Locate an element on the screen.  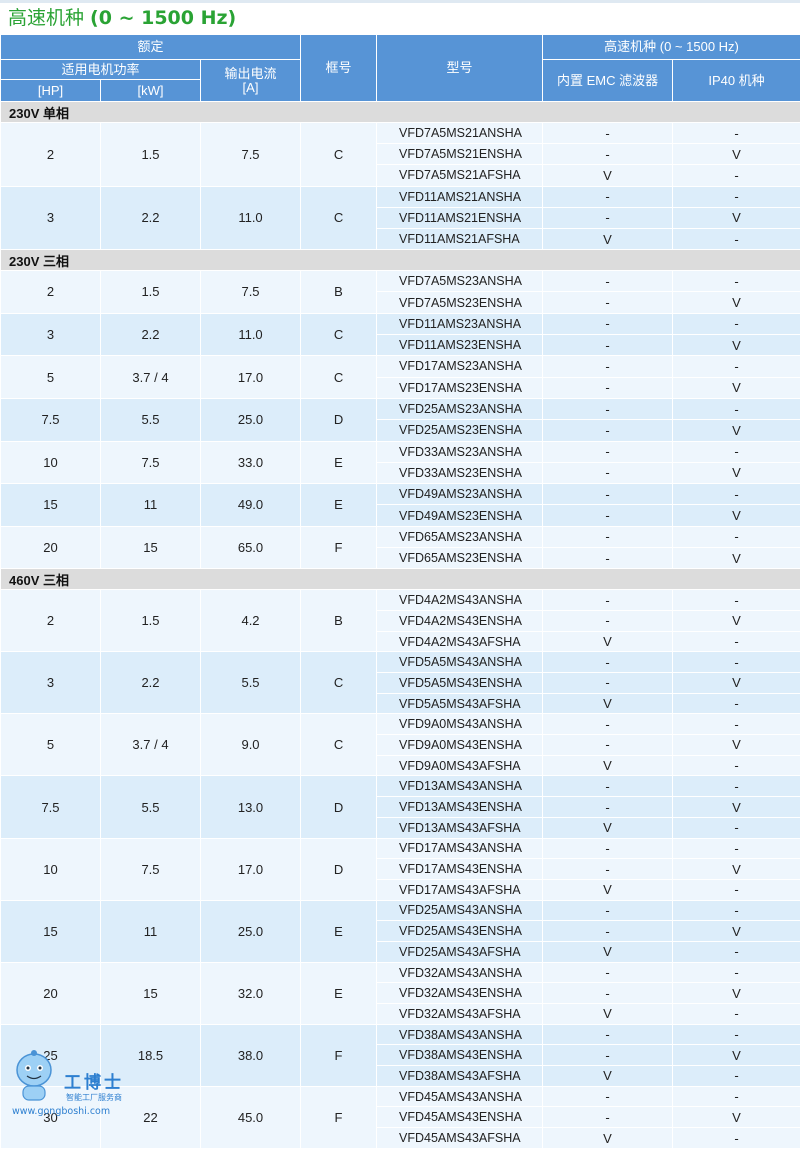
kw-cell: 2.2 is located at coordinates (151, 334).